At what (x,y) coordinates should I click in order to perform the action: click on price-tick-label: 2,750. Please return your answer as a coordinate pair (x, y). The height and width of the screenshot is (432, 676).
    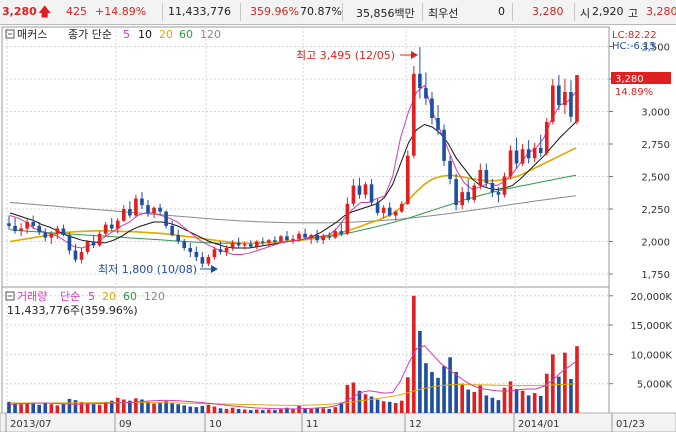
    Looking at the image, I should click on (655, 145).